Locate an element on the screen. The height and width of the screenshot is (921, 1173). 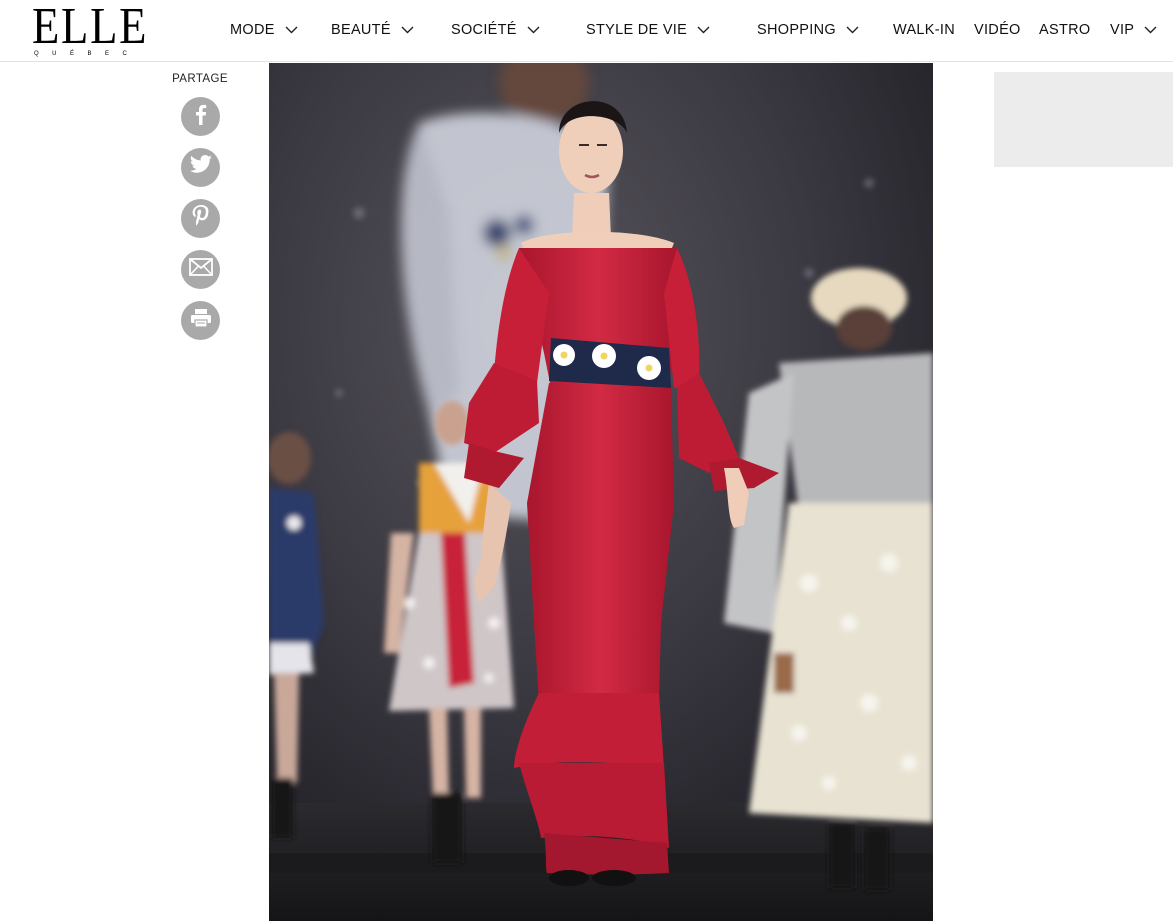
print-icon is located at coordinates (201, 320).